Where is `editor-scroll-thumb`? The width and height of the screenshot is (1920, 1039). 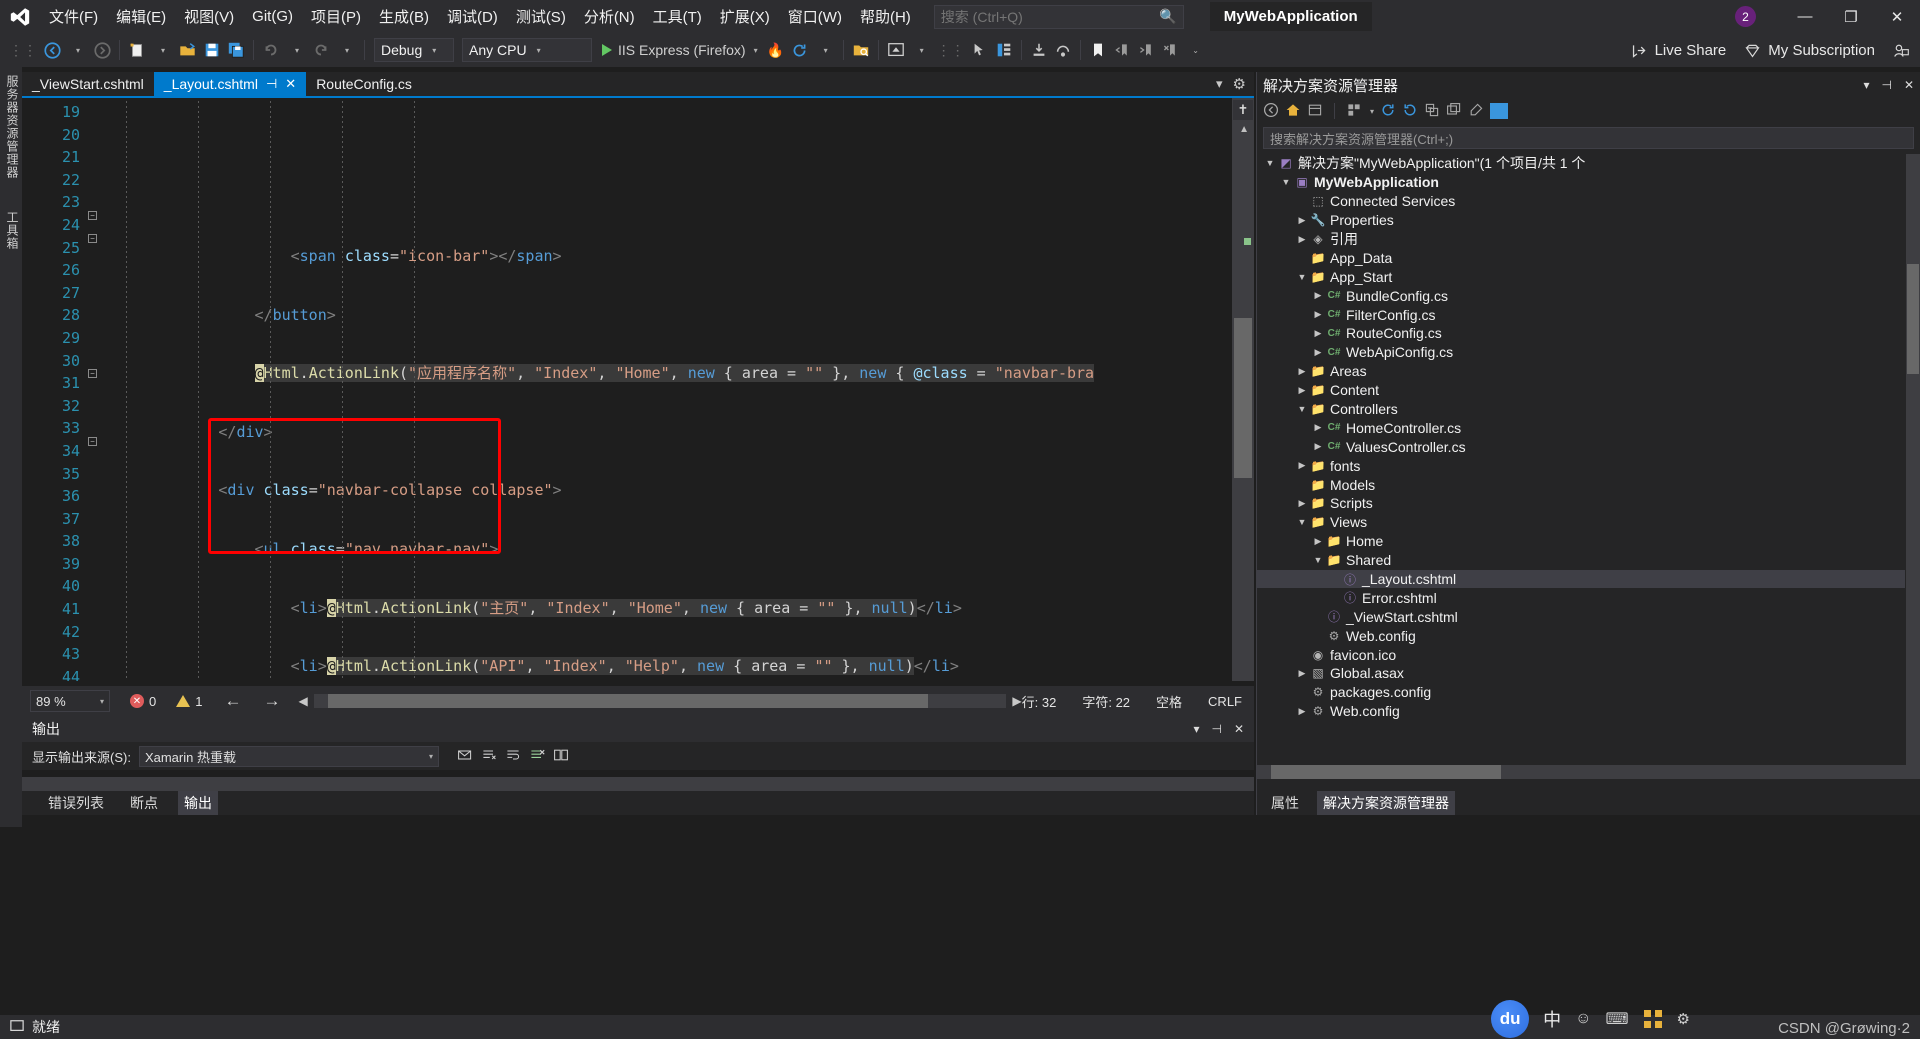
editor-scroll-thumb is located at coordinates (1243, 398).